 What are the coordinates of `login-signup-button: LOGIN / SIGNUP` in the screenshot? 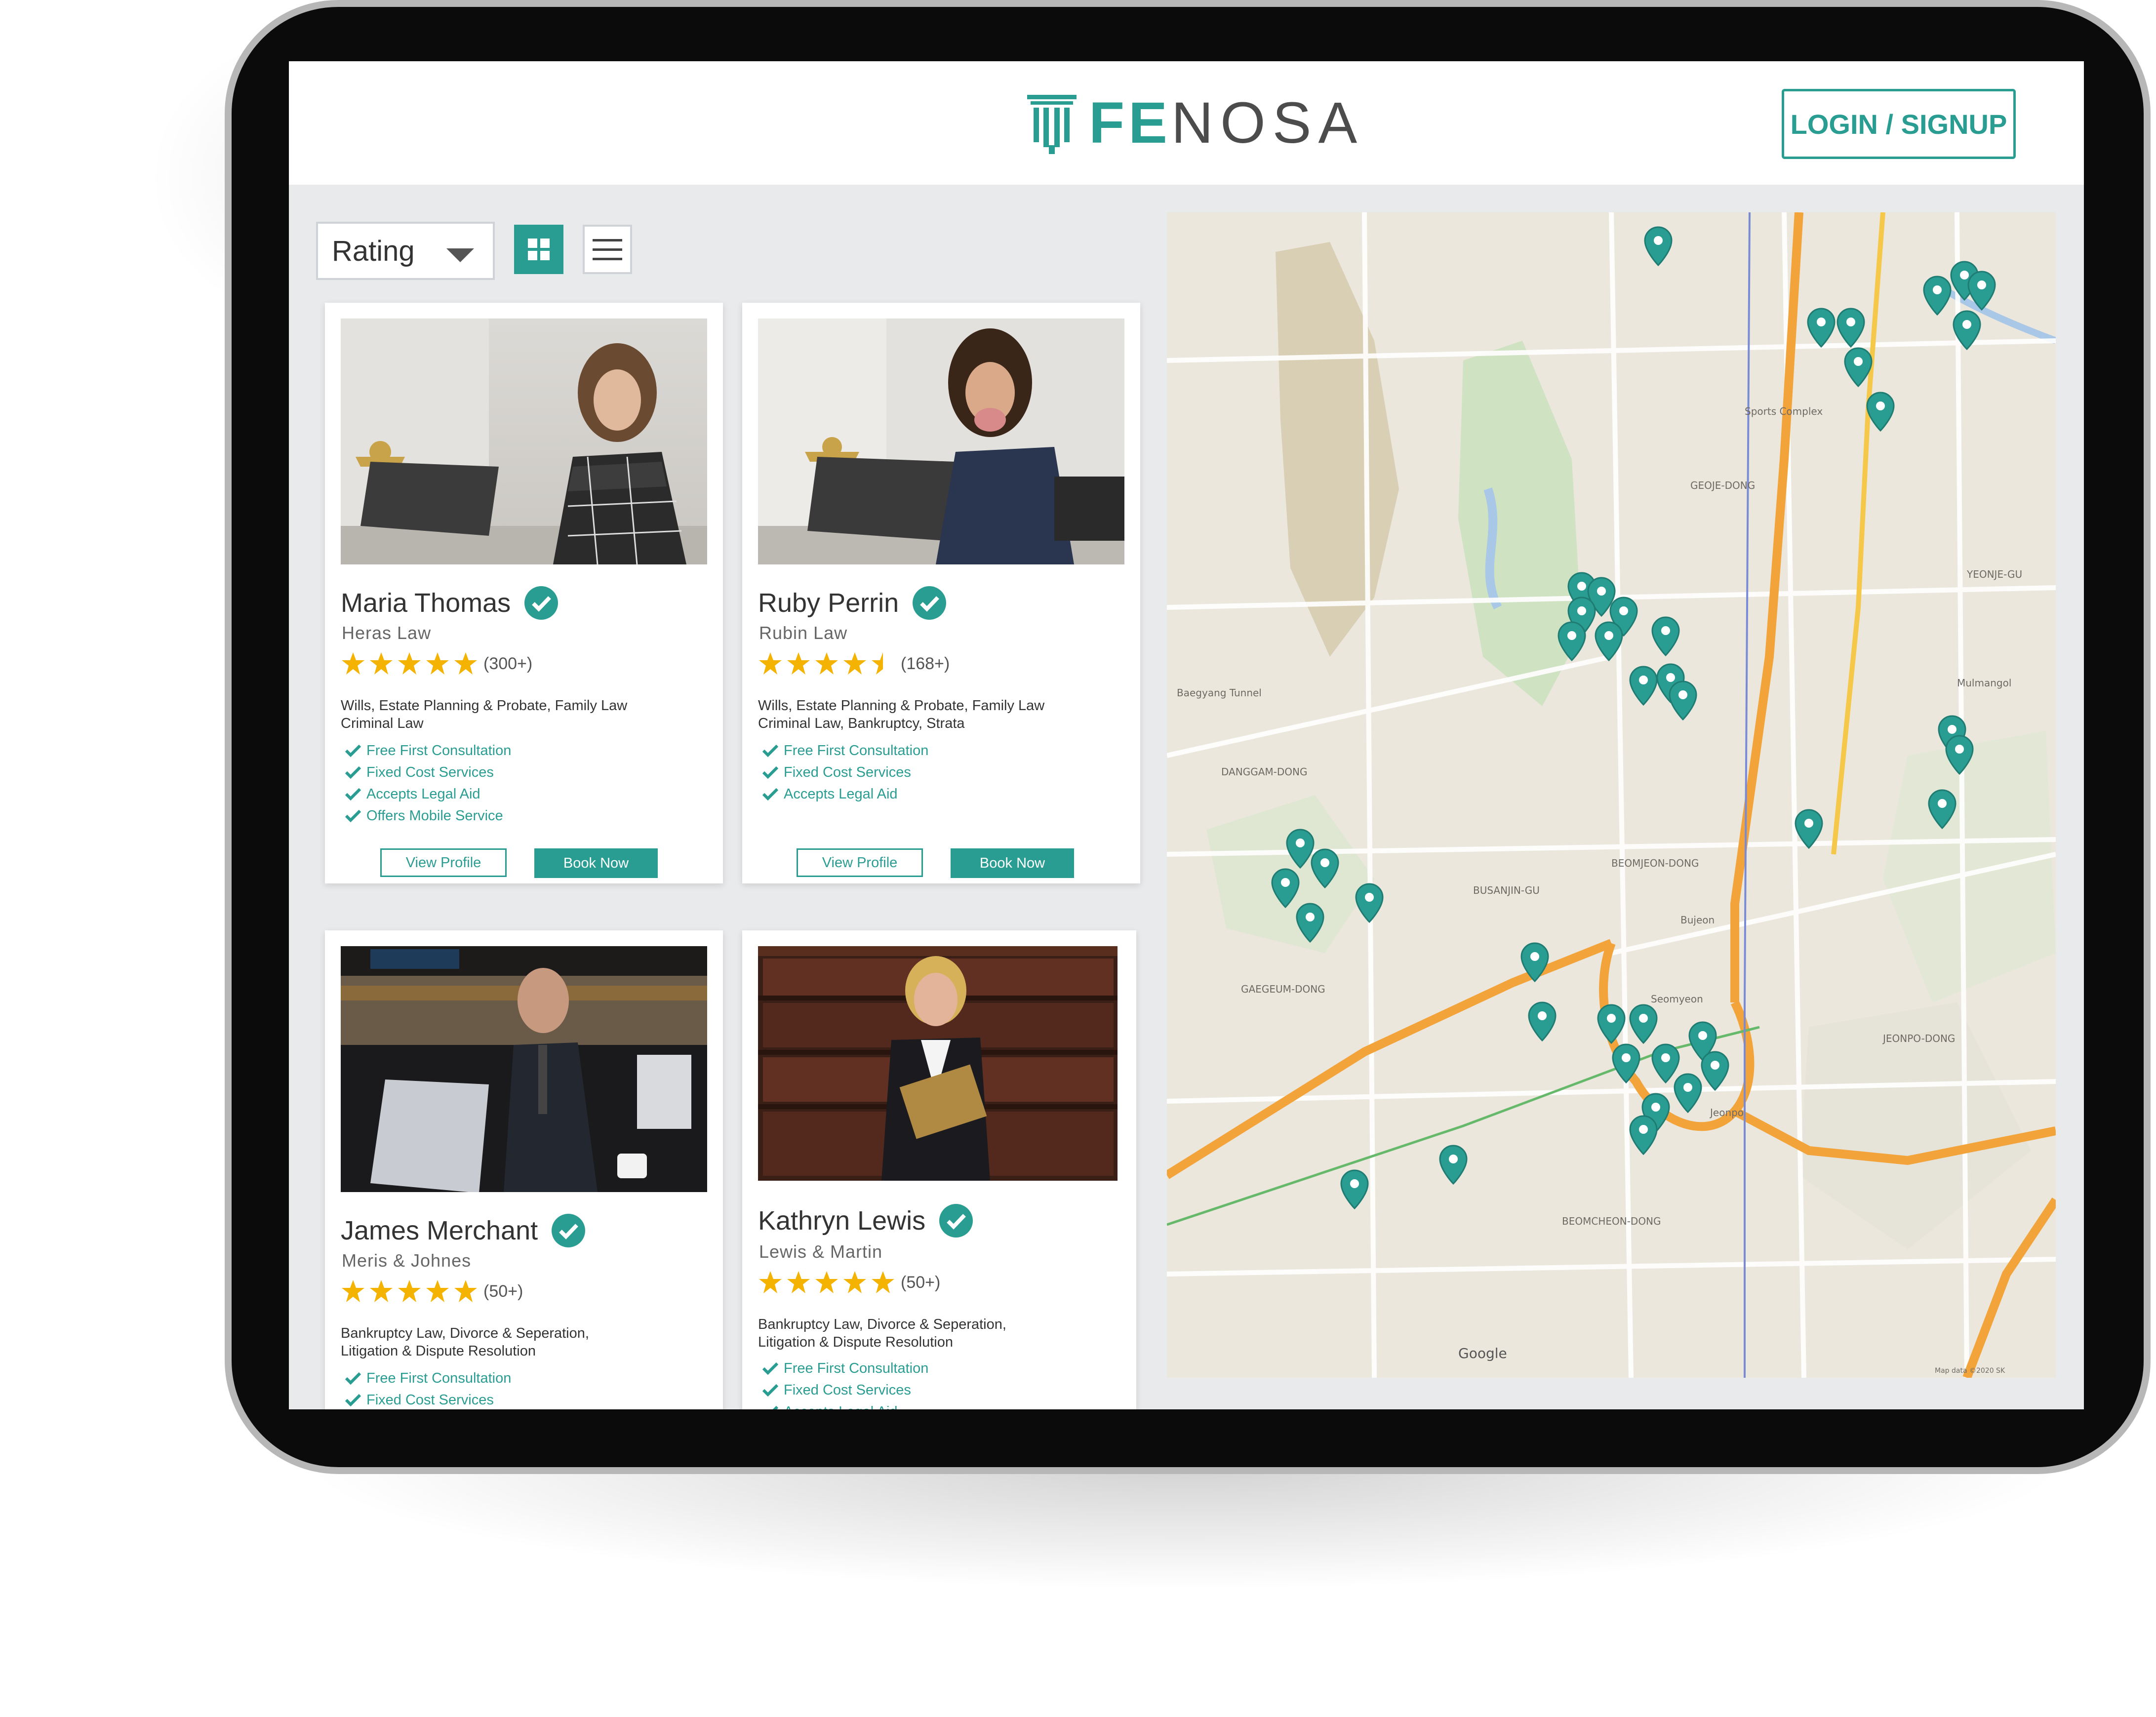 It's located at (1899, 124).